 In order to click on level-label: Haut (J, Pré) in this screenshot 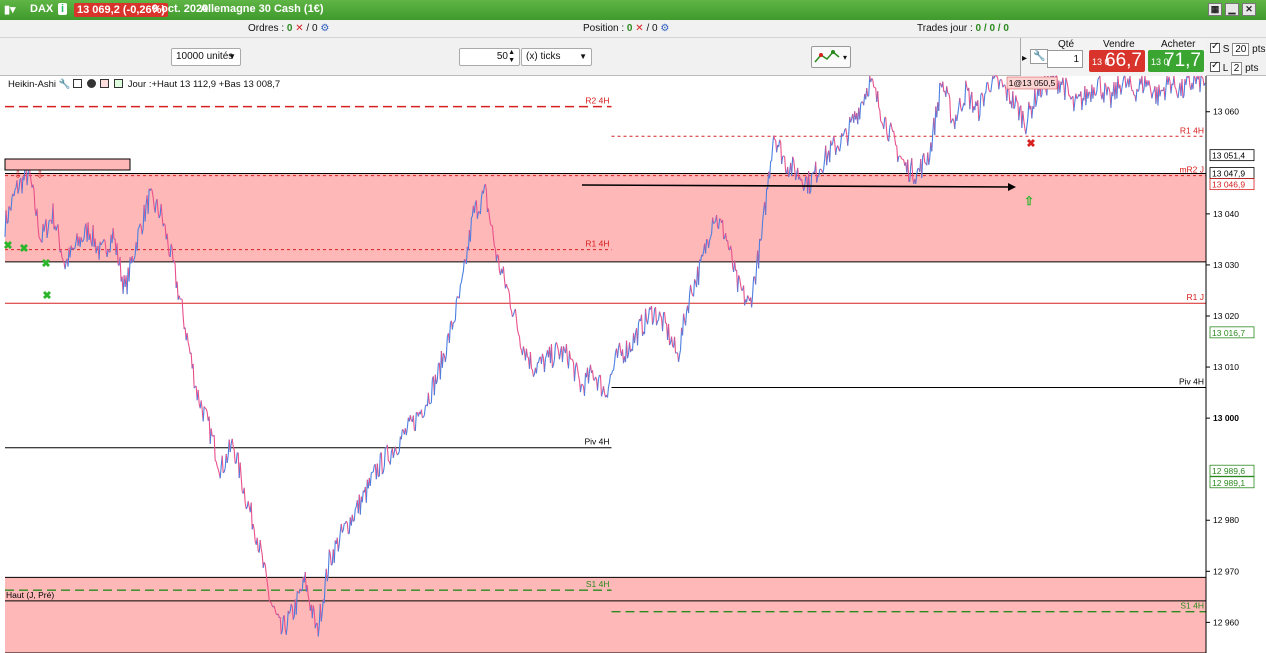, I will do `click(30, 595)`.